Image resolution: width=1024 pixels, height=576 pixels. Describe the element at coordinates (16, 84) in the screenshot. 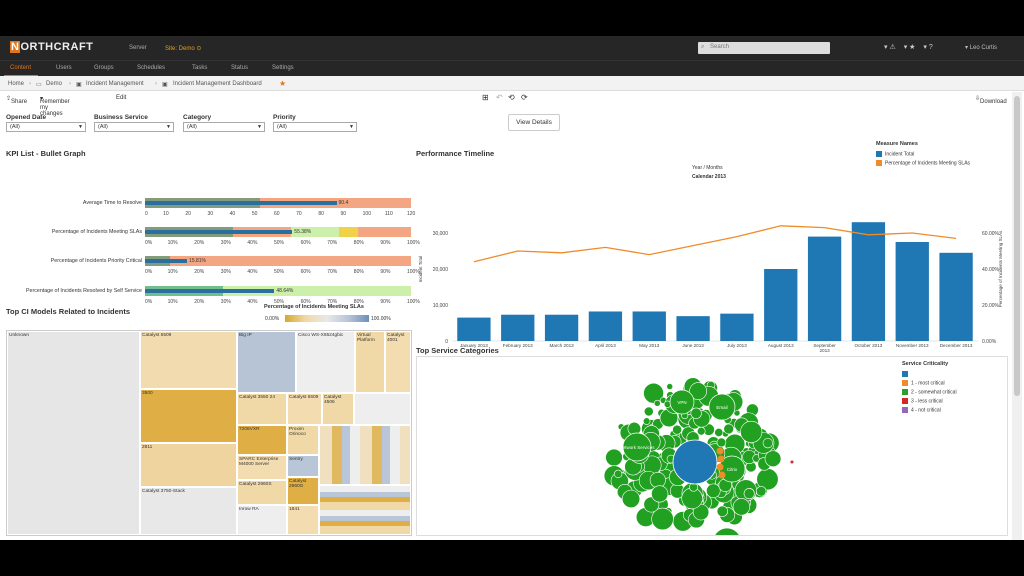

I see `breadcrumb-home: Home` at that location.